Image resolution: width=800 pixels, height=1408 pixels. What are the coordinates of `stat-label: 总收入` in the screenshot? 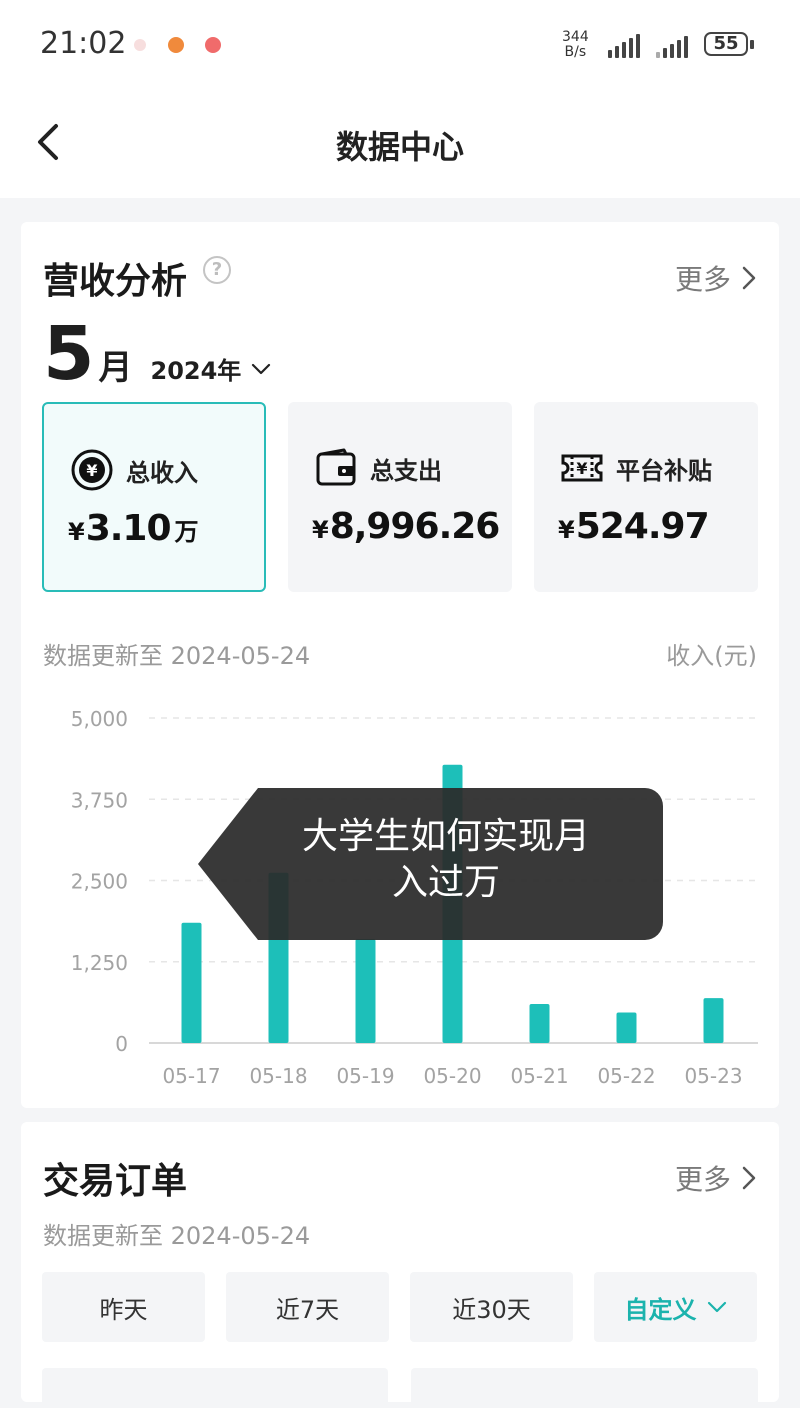 It's located at (162, 472).